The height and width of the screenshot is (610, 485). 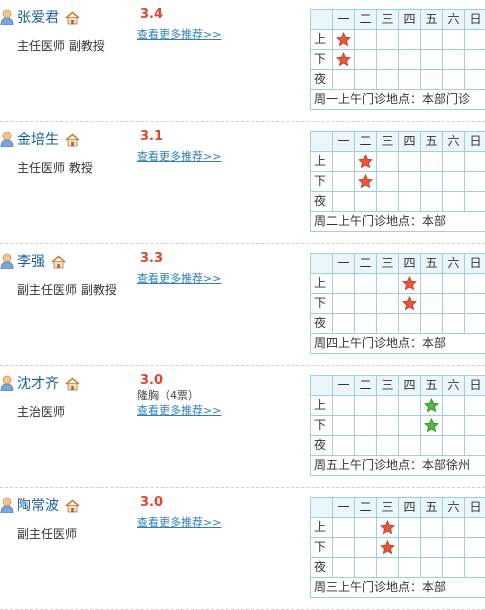 I want to click on weekday-header: 五, so click(x=432, y=508).